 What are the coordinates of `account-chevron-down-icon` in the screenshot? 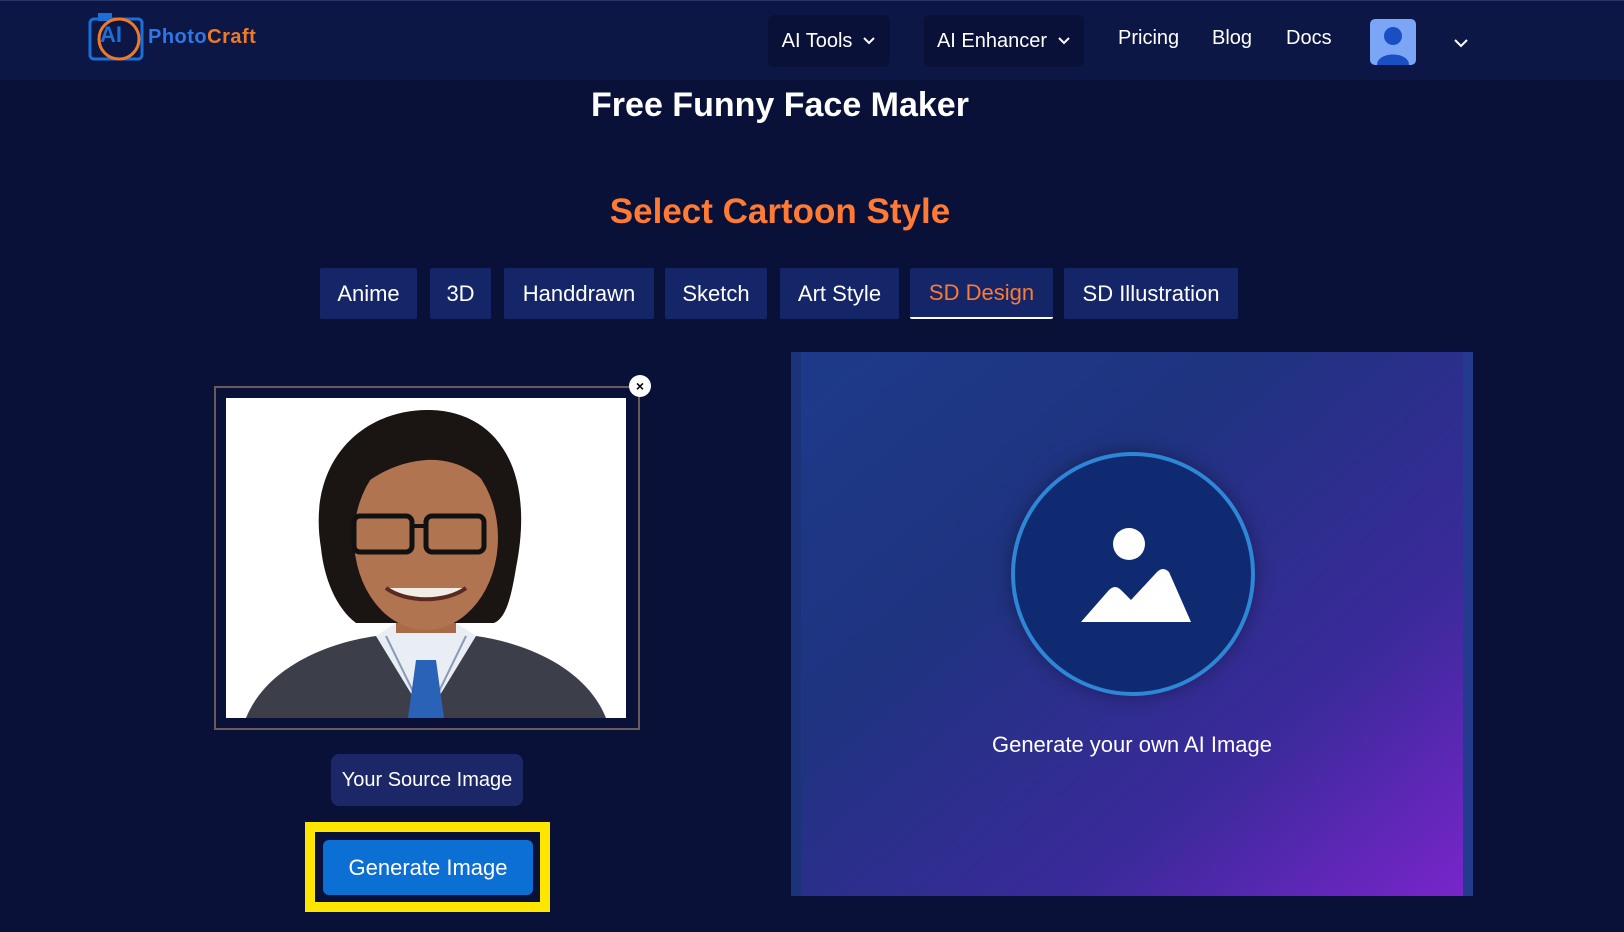 It's located at (1461, 43).